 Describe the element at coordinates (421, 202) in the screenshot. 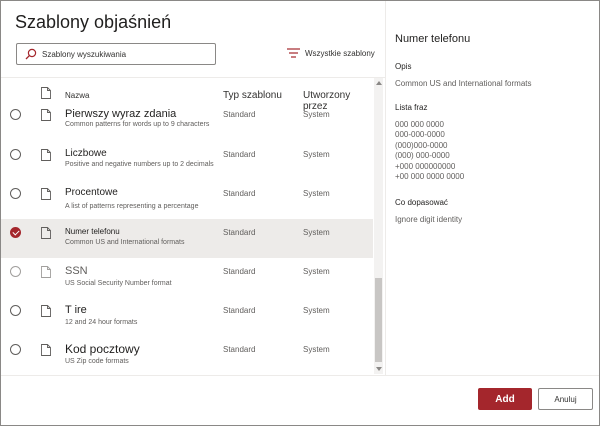

I see `match-label: Co dopasować` at that location.